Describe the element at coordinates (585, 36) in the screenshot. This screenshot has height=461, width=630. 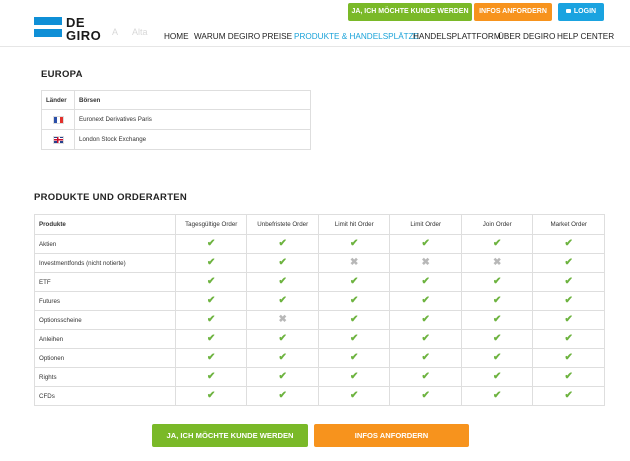
I see `nav-help-center: HELP CENTER` at that location.